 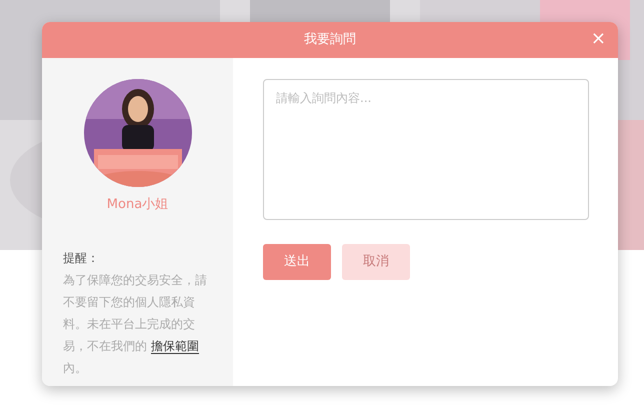 What do you see at coordinates (81, 258) in the screenshot?
I see `reminder-label: 提醒：` at bounding box center [81, 258].